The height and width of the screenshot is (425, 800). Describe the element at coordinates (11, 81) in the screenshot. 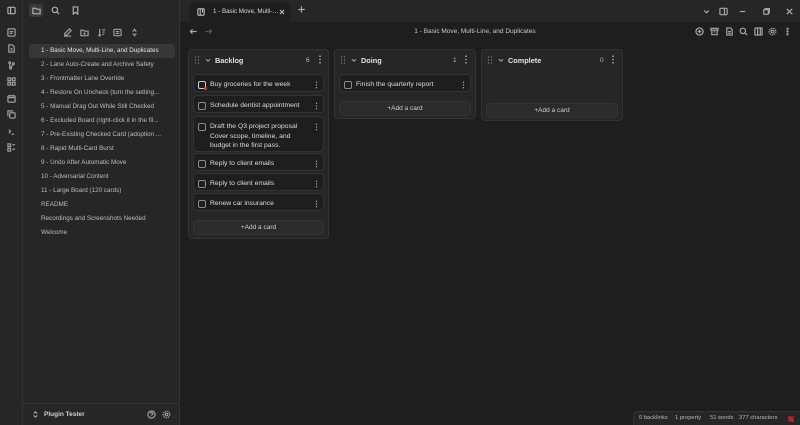

I see `blocks-icon` at that location.